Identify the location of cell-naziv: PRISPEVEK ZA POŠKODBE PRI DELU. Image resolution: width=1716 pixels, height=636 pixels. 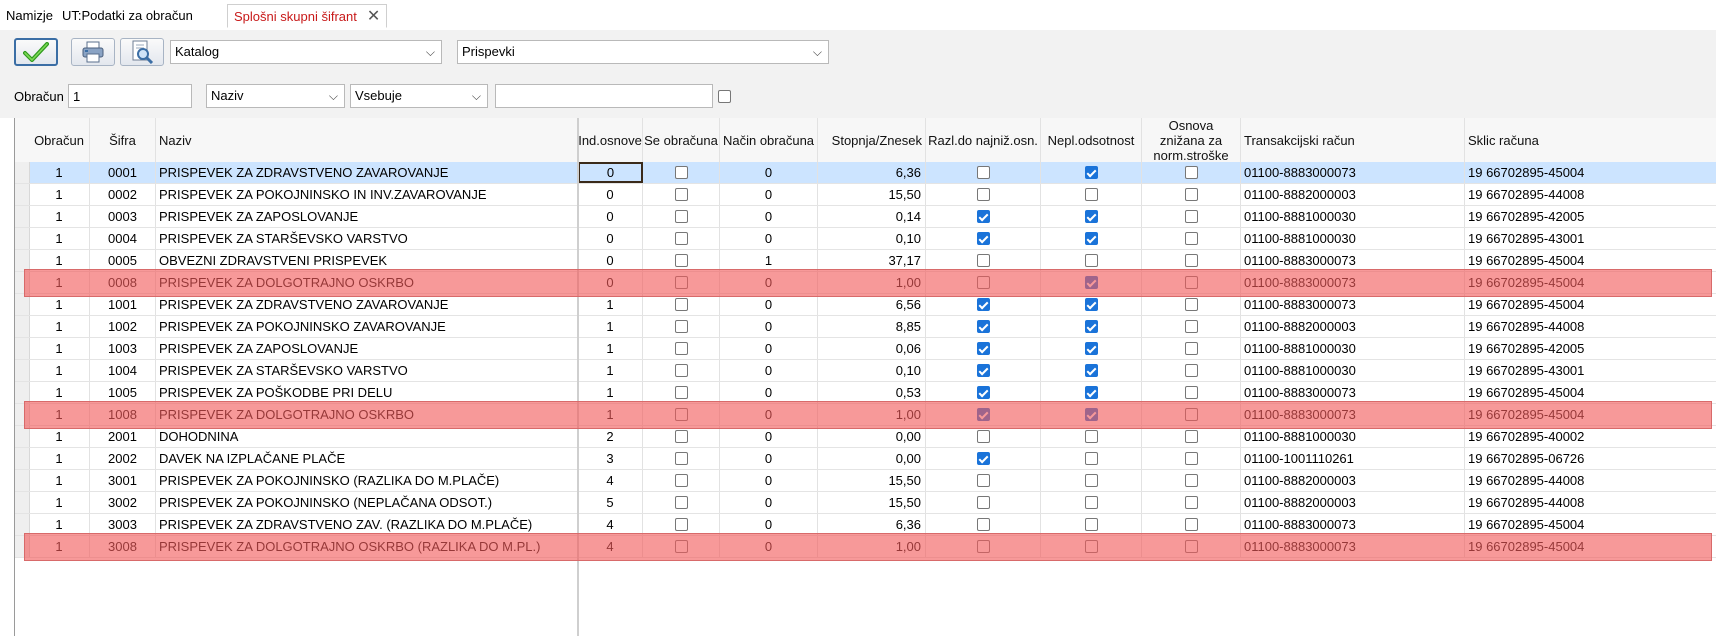
(367, 392).